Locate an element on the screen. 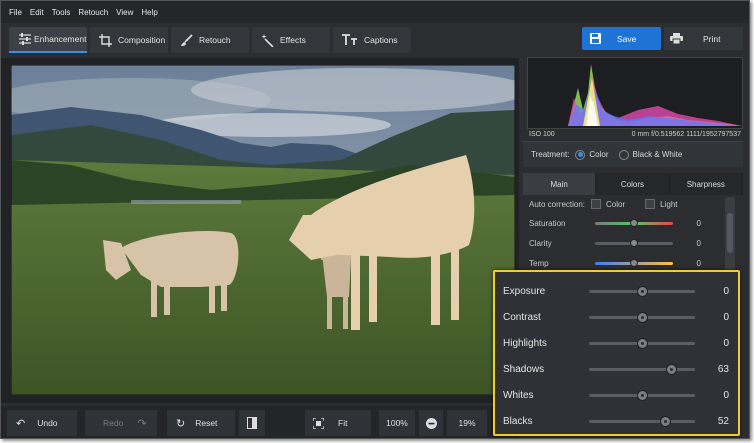  shadows-knob is located at coordinates (671, 369).